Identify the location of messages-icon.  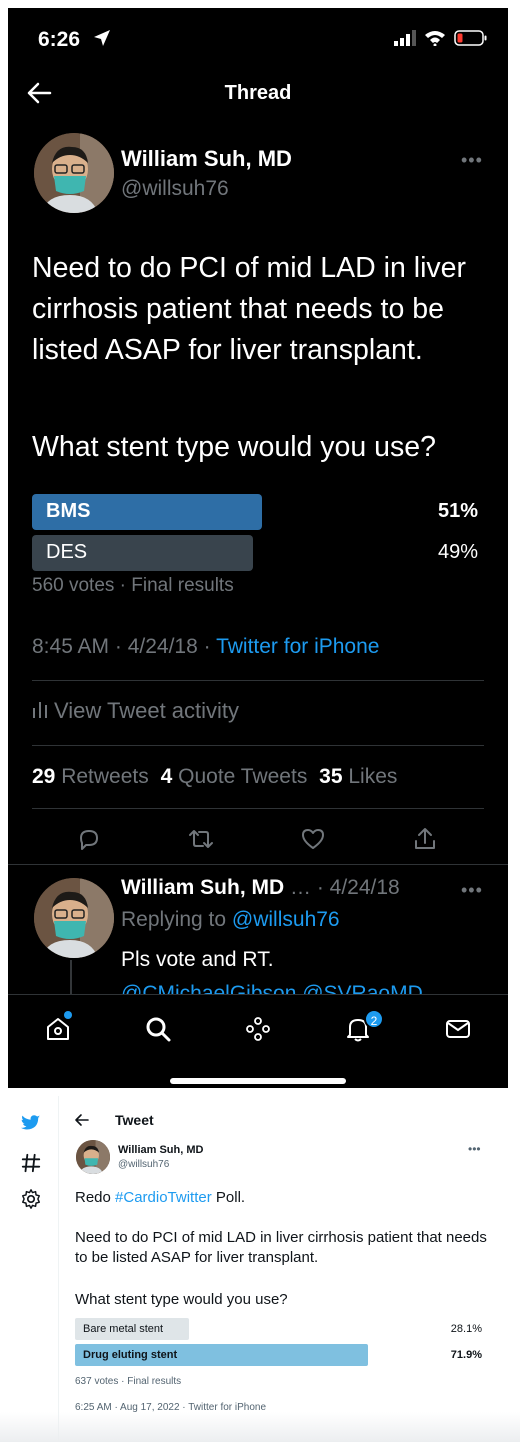
(458, 1029).